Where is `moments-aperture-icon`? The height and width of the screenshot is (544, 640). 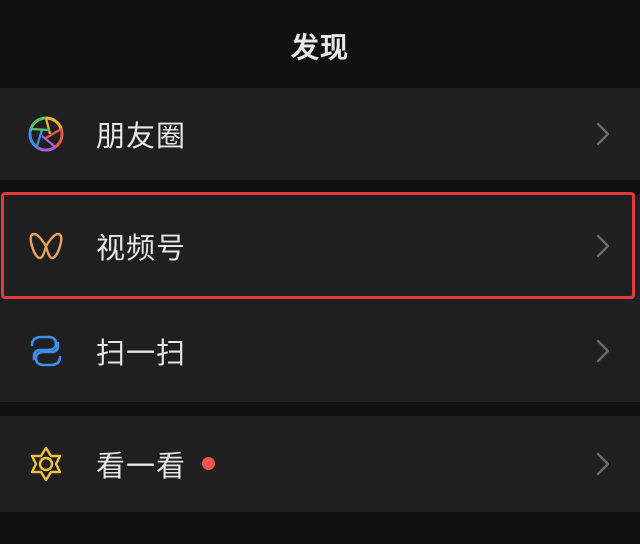 moments-aperture-icon is located at coordinates (46, 134).